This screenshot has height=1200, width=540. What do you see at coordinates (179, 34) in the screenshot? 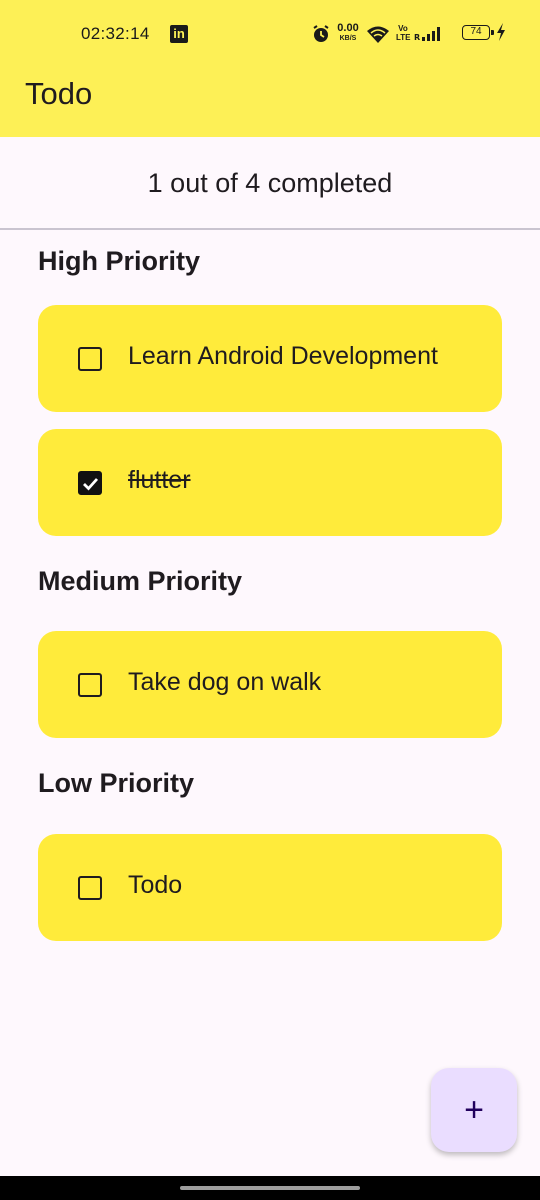
I see `linkedin-icon: in` at bounding box center [179, 34].